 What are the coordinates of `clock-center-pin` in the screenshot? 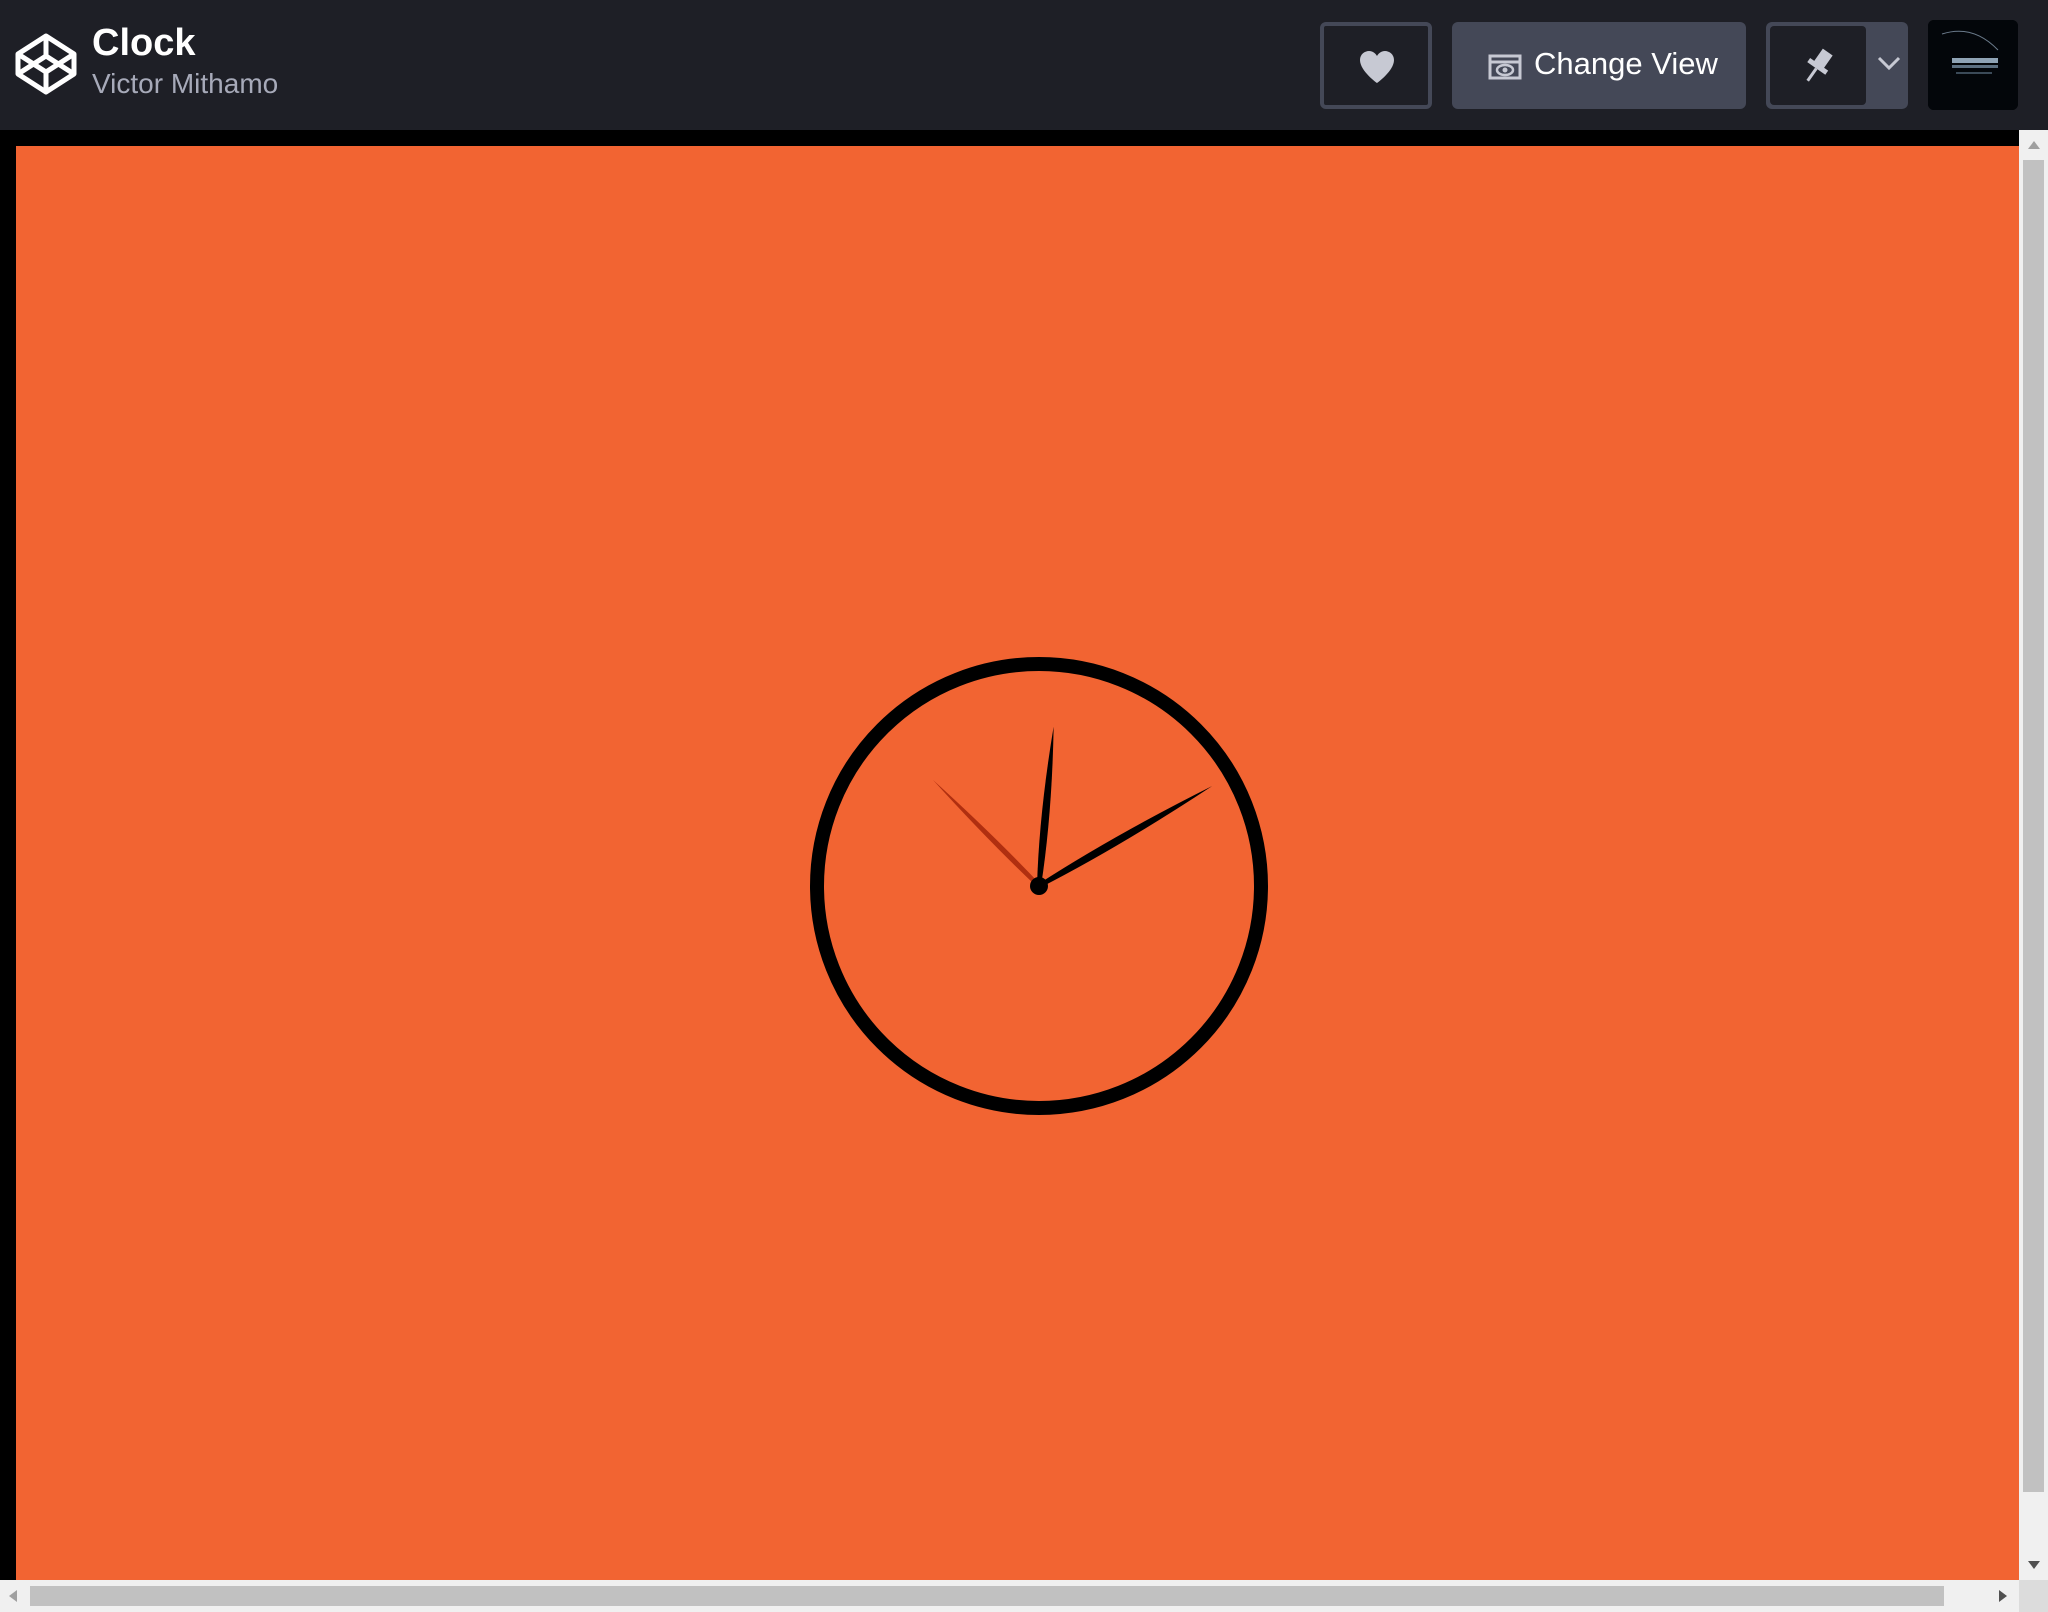 It's located at (1039, 886).